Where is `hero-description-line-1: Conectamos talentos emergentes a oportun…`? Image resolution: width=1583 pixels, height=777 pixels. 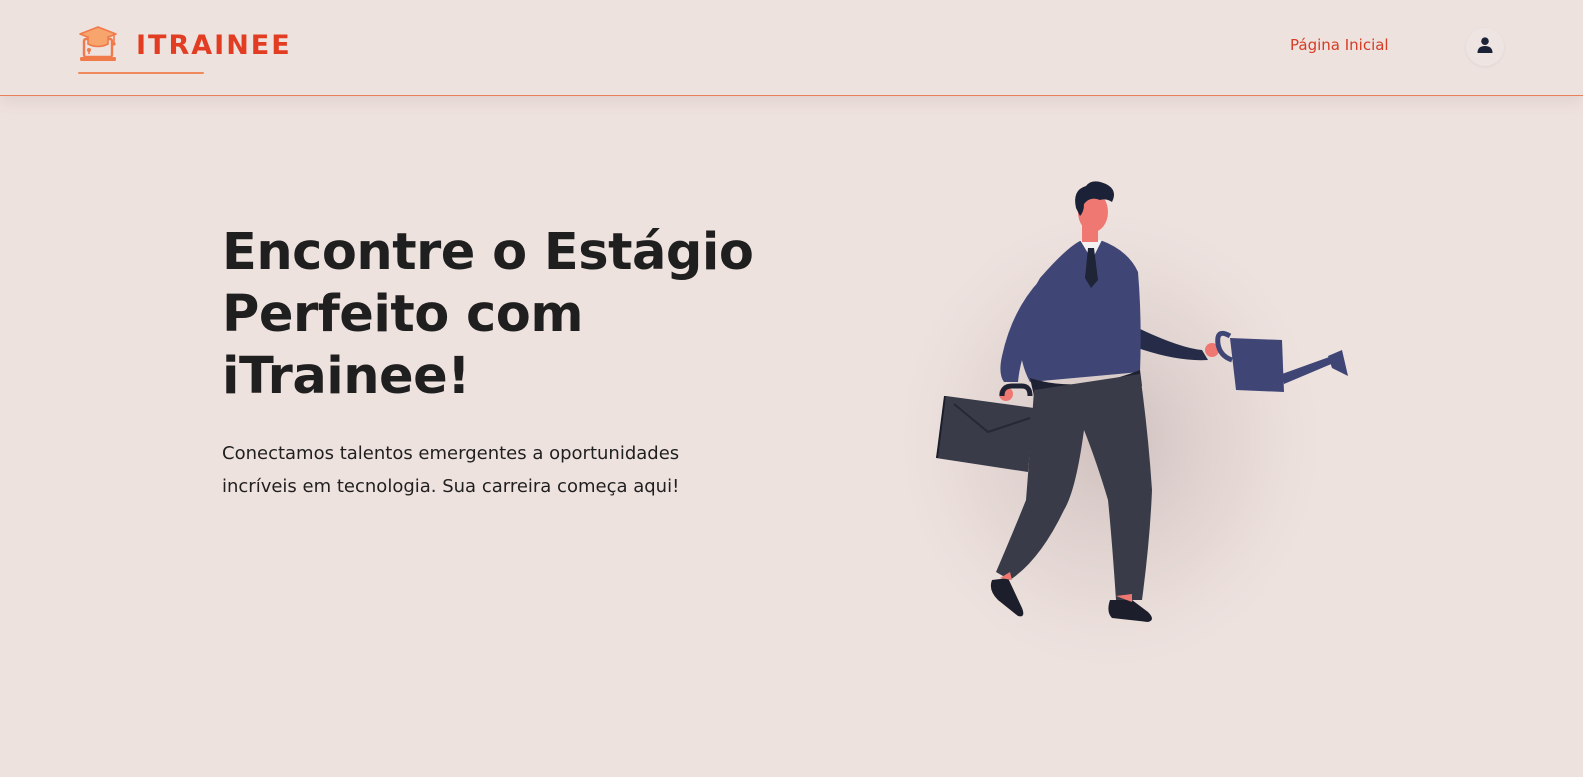 hero-description-line-1: Conectamos talentos emergentes a oportun… is located at coordinates (451, 453).